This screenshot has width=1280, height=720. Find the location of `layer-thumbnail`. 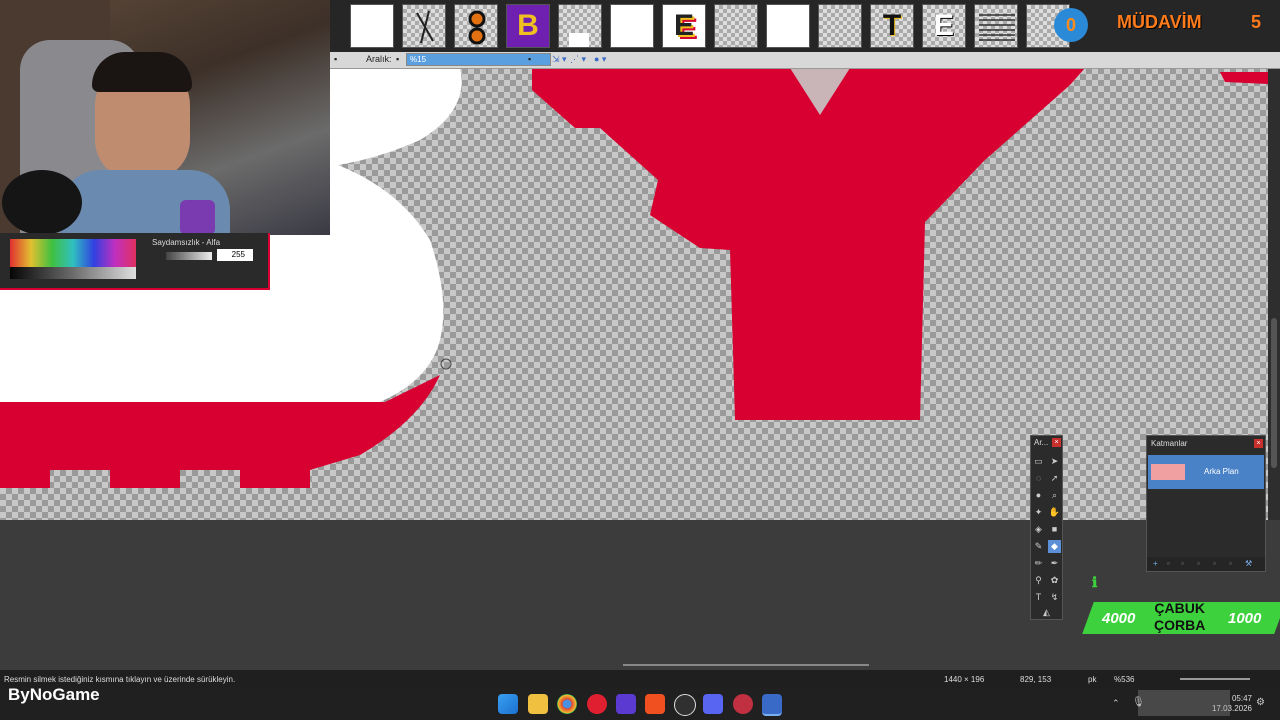

layer-thumbnail is located at coordinates (1168, 472).